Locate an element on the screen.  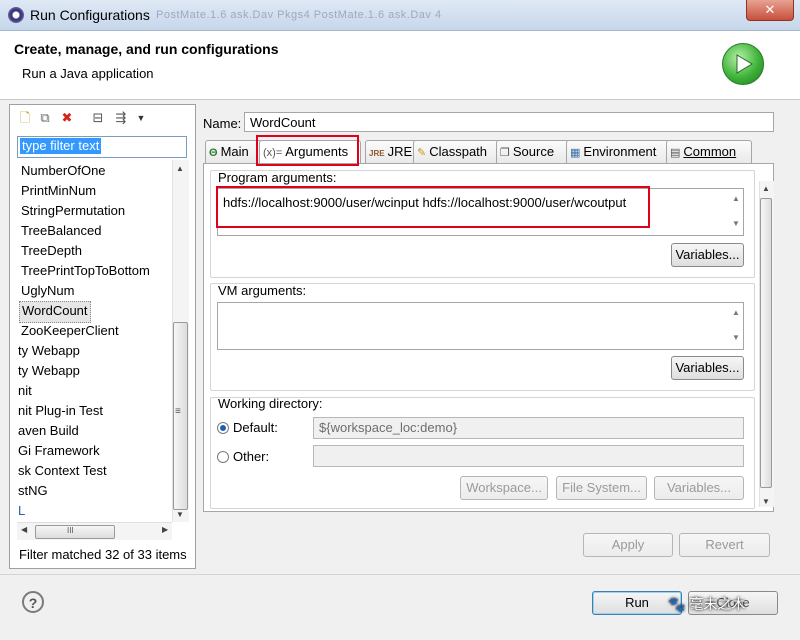
other-directory-field is located at coordinates (528, 456).